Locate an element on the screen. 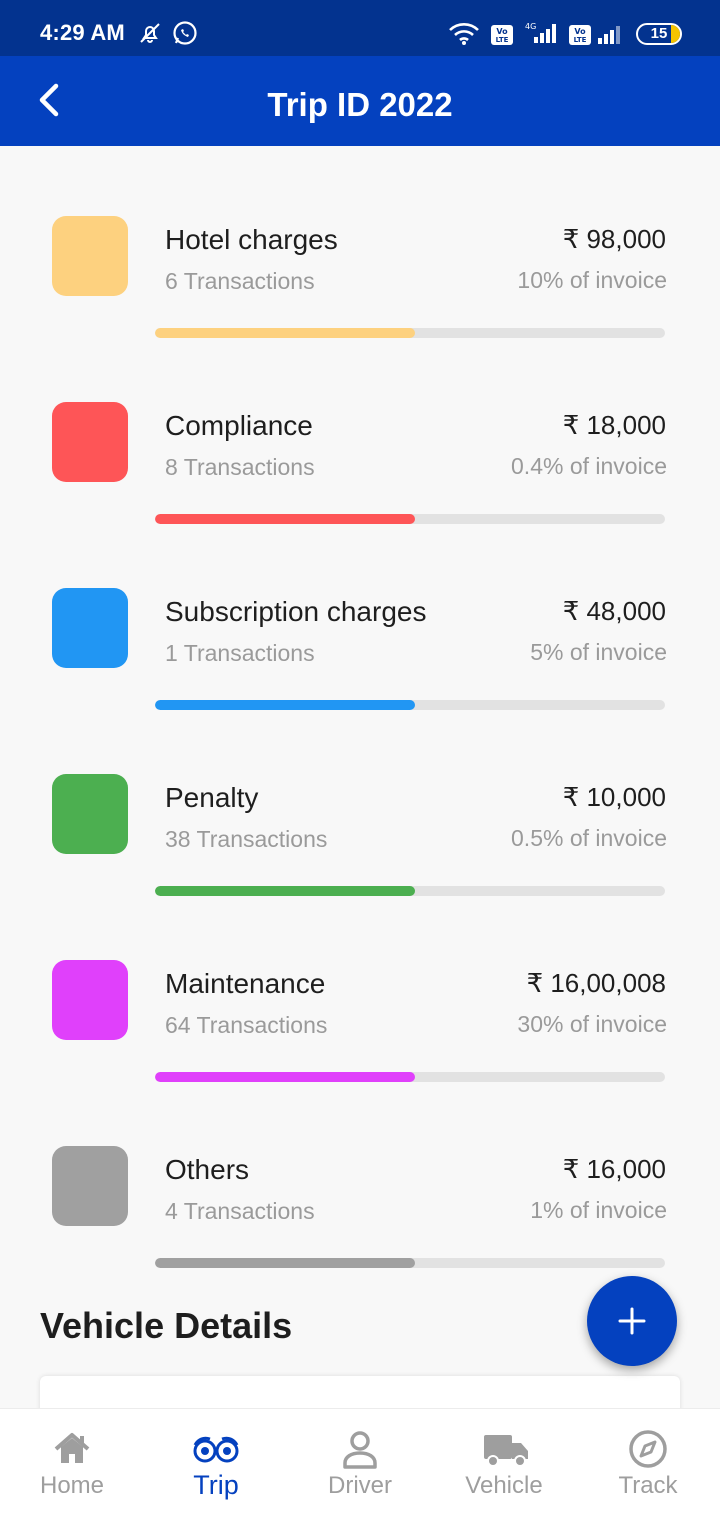 The height and width of the screenshot is (1520, 720). category-invoice-percent: 5% of invoice is located at coordinates (598, 652).